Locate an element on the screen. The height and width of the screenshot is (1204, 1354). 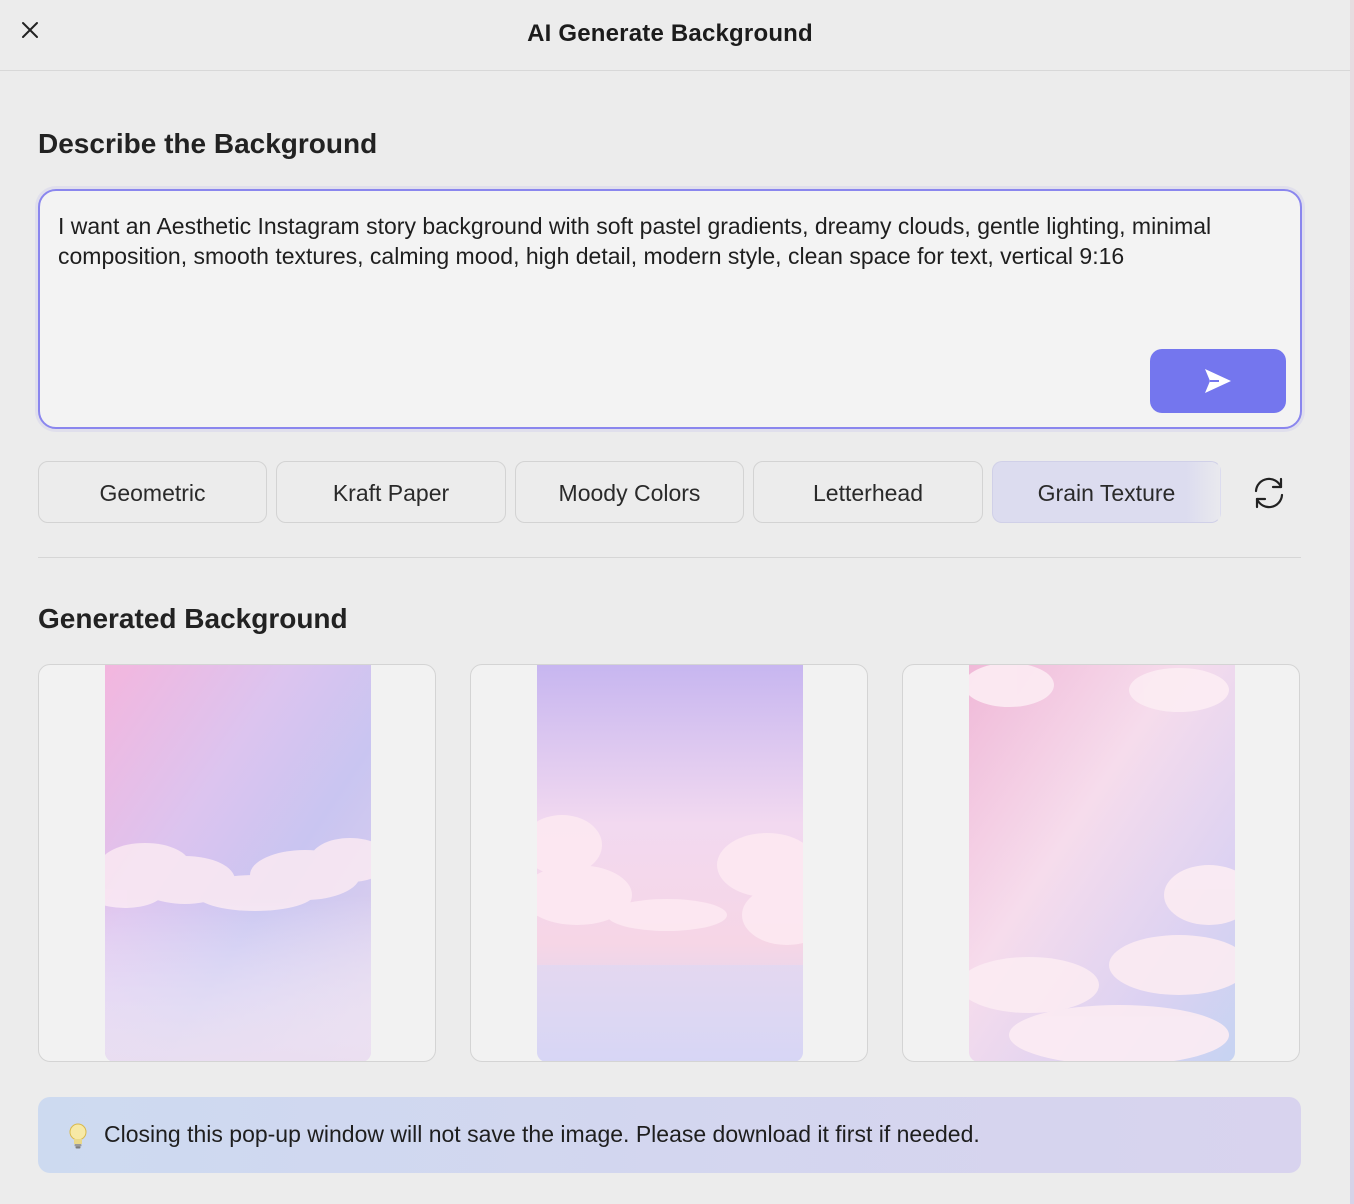
background-edge is located at coordinates (1352, 602).